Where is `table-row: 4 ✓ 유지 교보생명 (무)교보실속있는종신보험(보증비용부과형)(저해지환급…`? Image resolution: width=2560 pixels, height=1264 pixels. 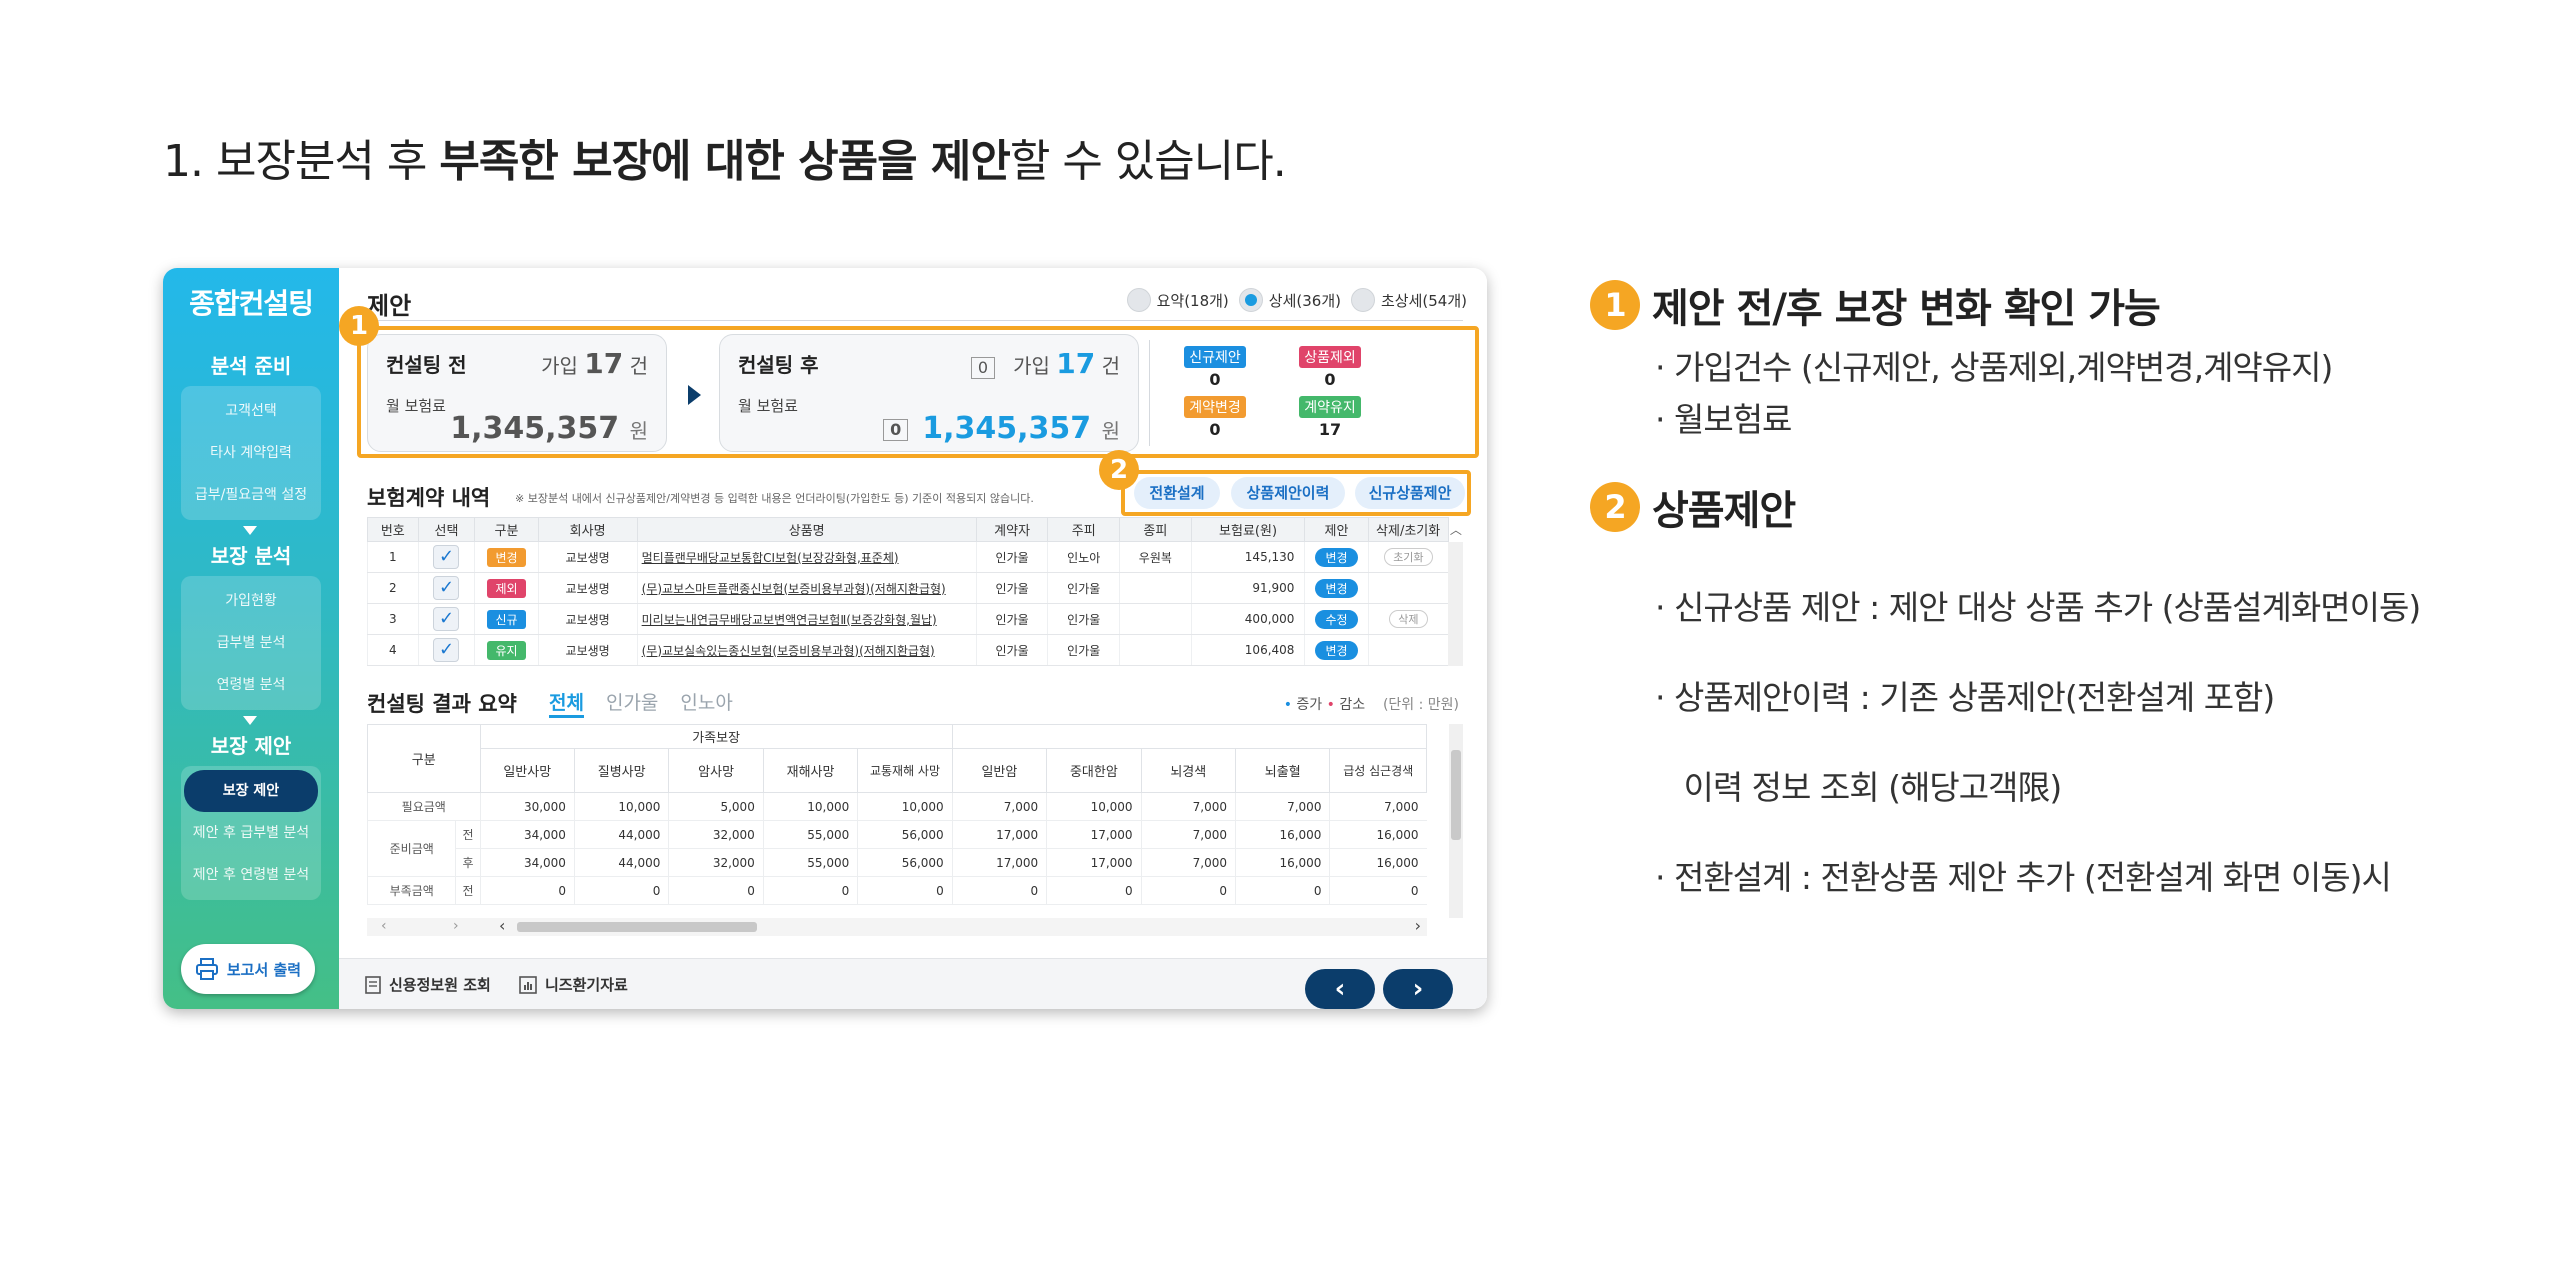 table-row: 4 ✓ 유지 교보생명 (무)교보실속있는종신보험(보증비용부과형)(저해지환급… is located at coordinates (915, 650).